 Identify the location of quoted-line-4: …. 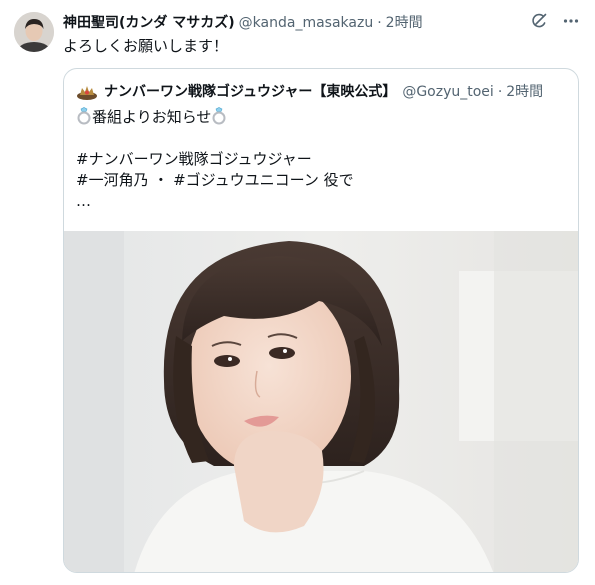
(83, 201).